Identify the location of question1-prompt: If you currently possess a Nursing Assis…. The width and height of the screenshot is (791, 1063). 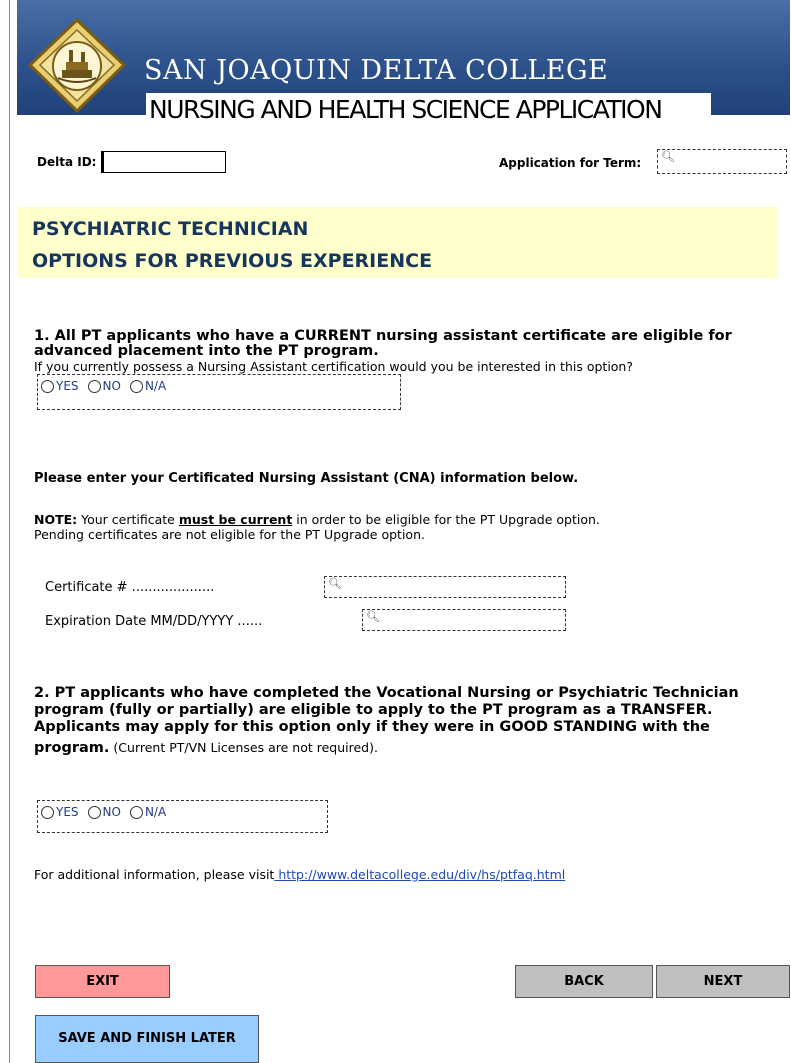
(333, 366).